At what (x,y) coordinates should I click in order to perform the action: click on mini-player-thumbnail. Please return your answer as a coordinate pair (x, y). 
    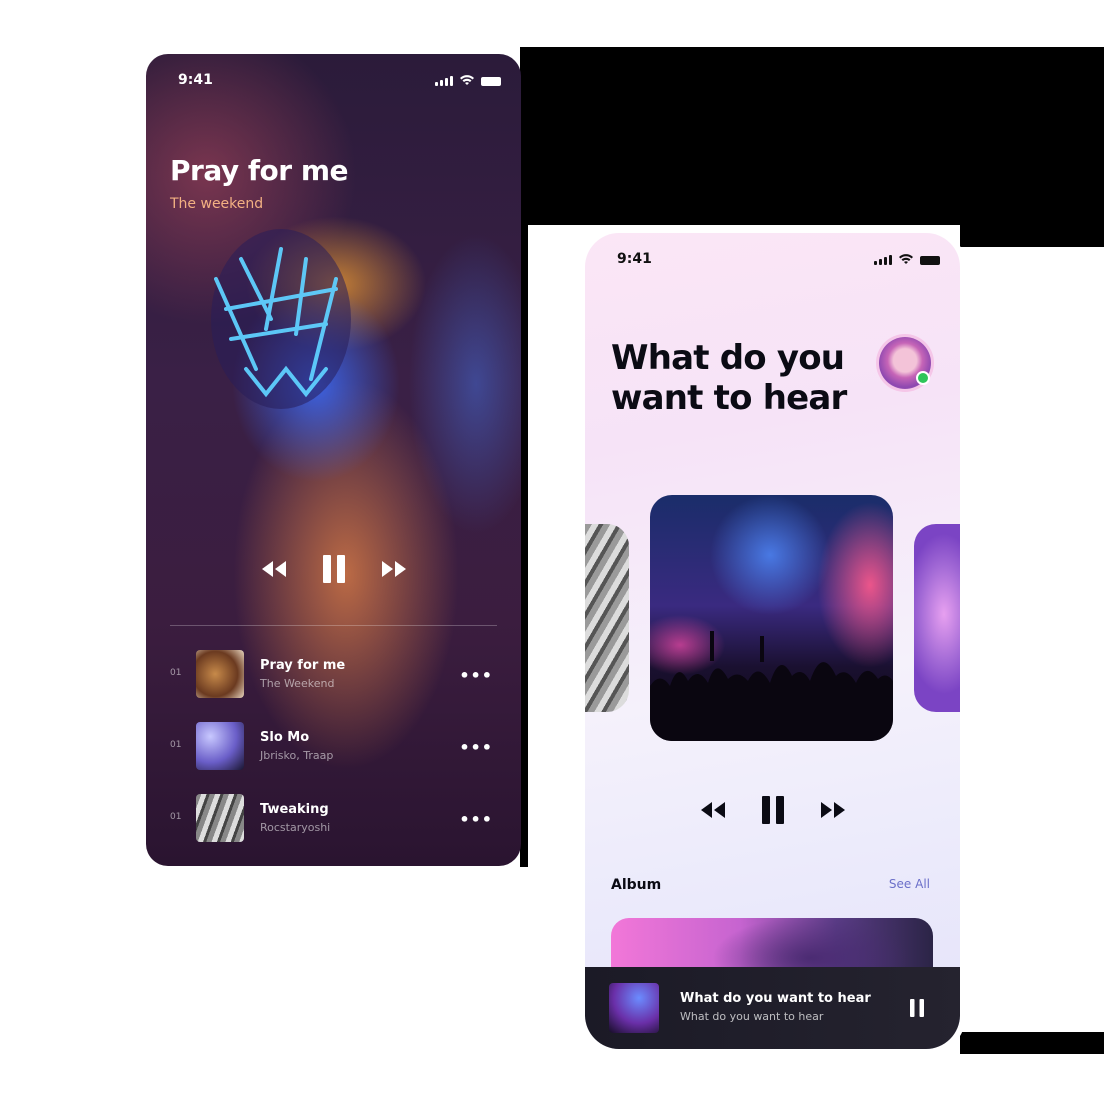
    Looking at the image, I should click on (634, 1008).